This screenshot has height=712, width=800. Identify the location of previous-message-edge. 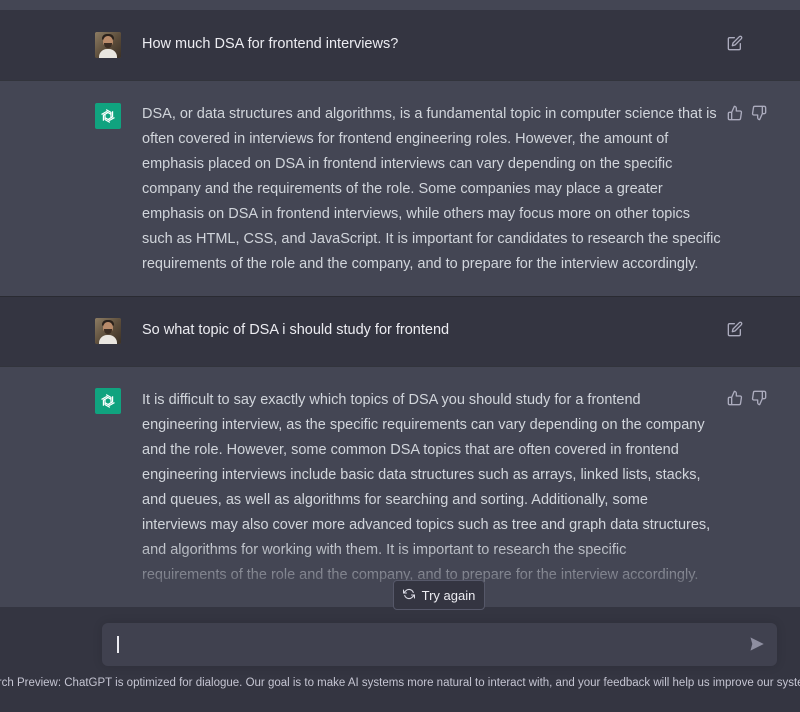
(400, 5).